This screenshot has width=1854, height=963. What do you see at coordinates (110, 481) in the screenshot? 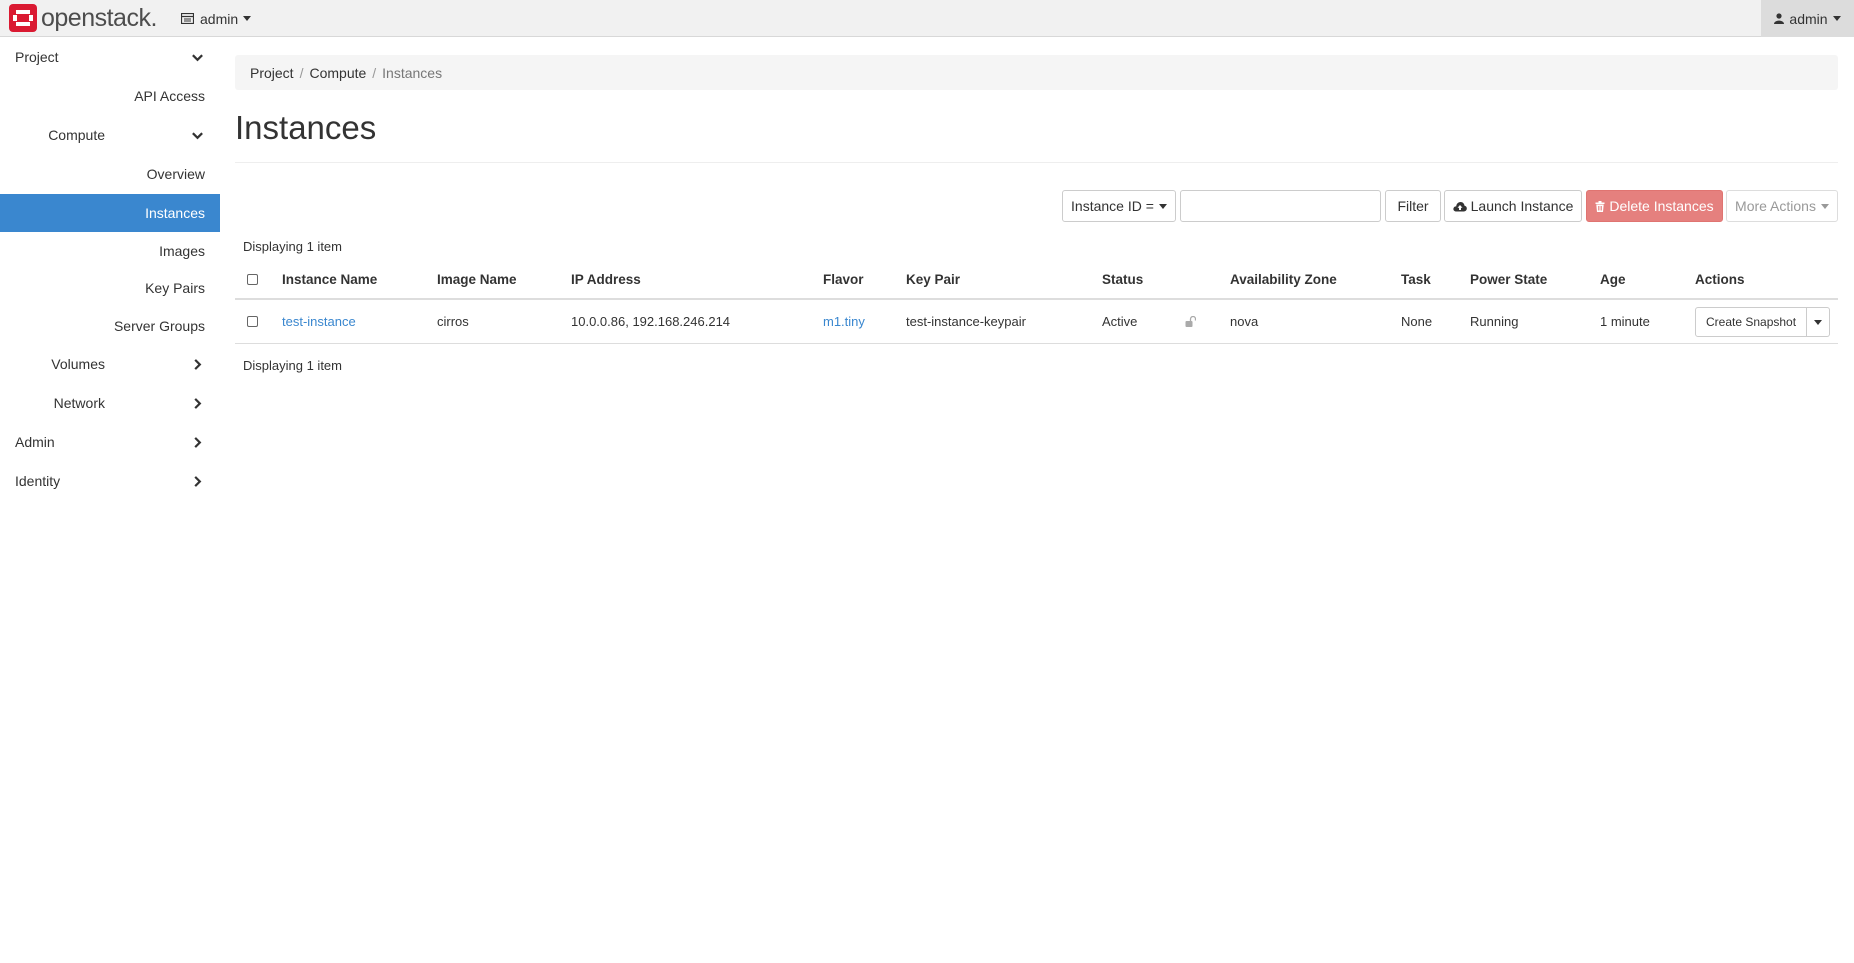
I see `sidebar-item-identity: Identity` at bounding box center [110, 481].